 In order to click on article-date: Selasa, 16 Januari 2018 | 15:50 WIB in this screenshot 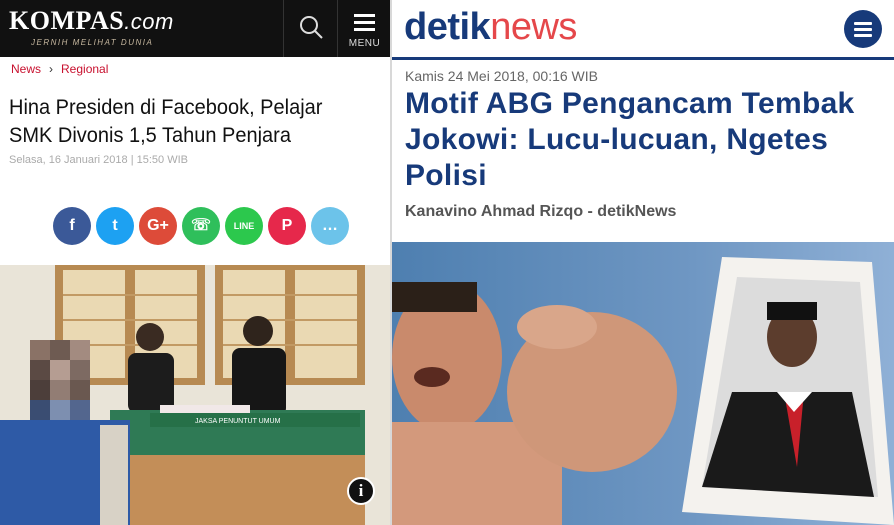, I will do `click(98, 160)`.